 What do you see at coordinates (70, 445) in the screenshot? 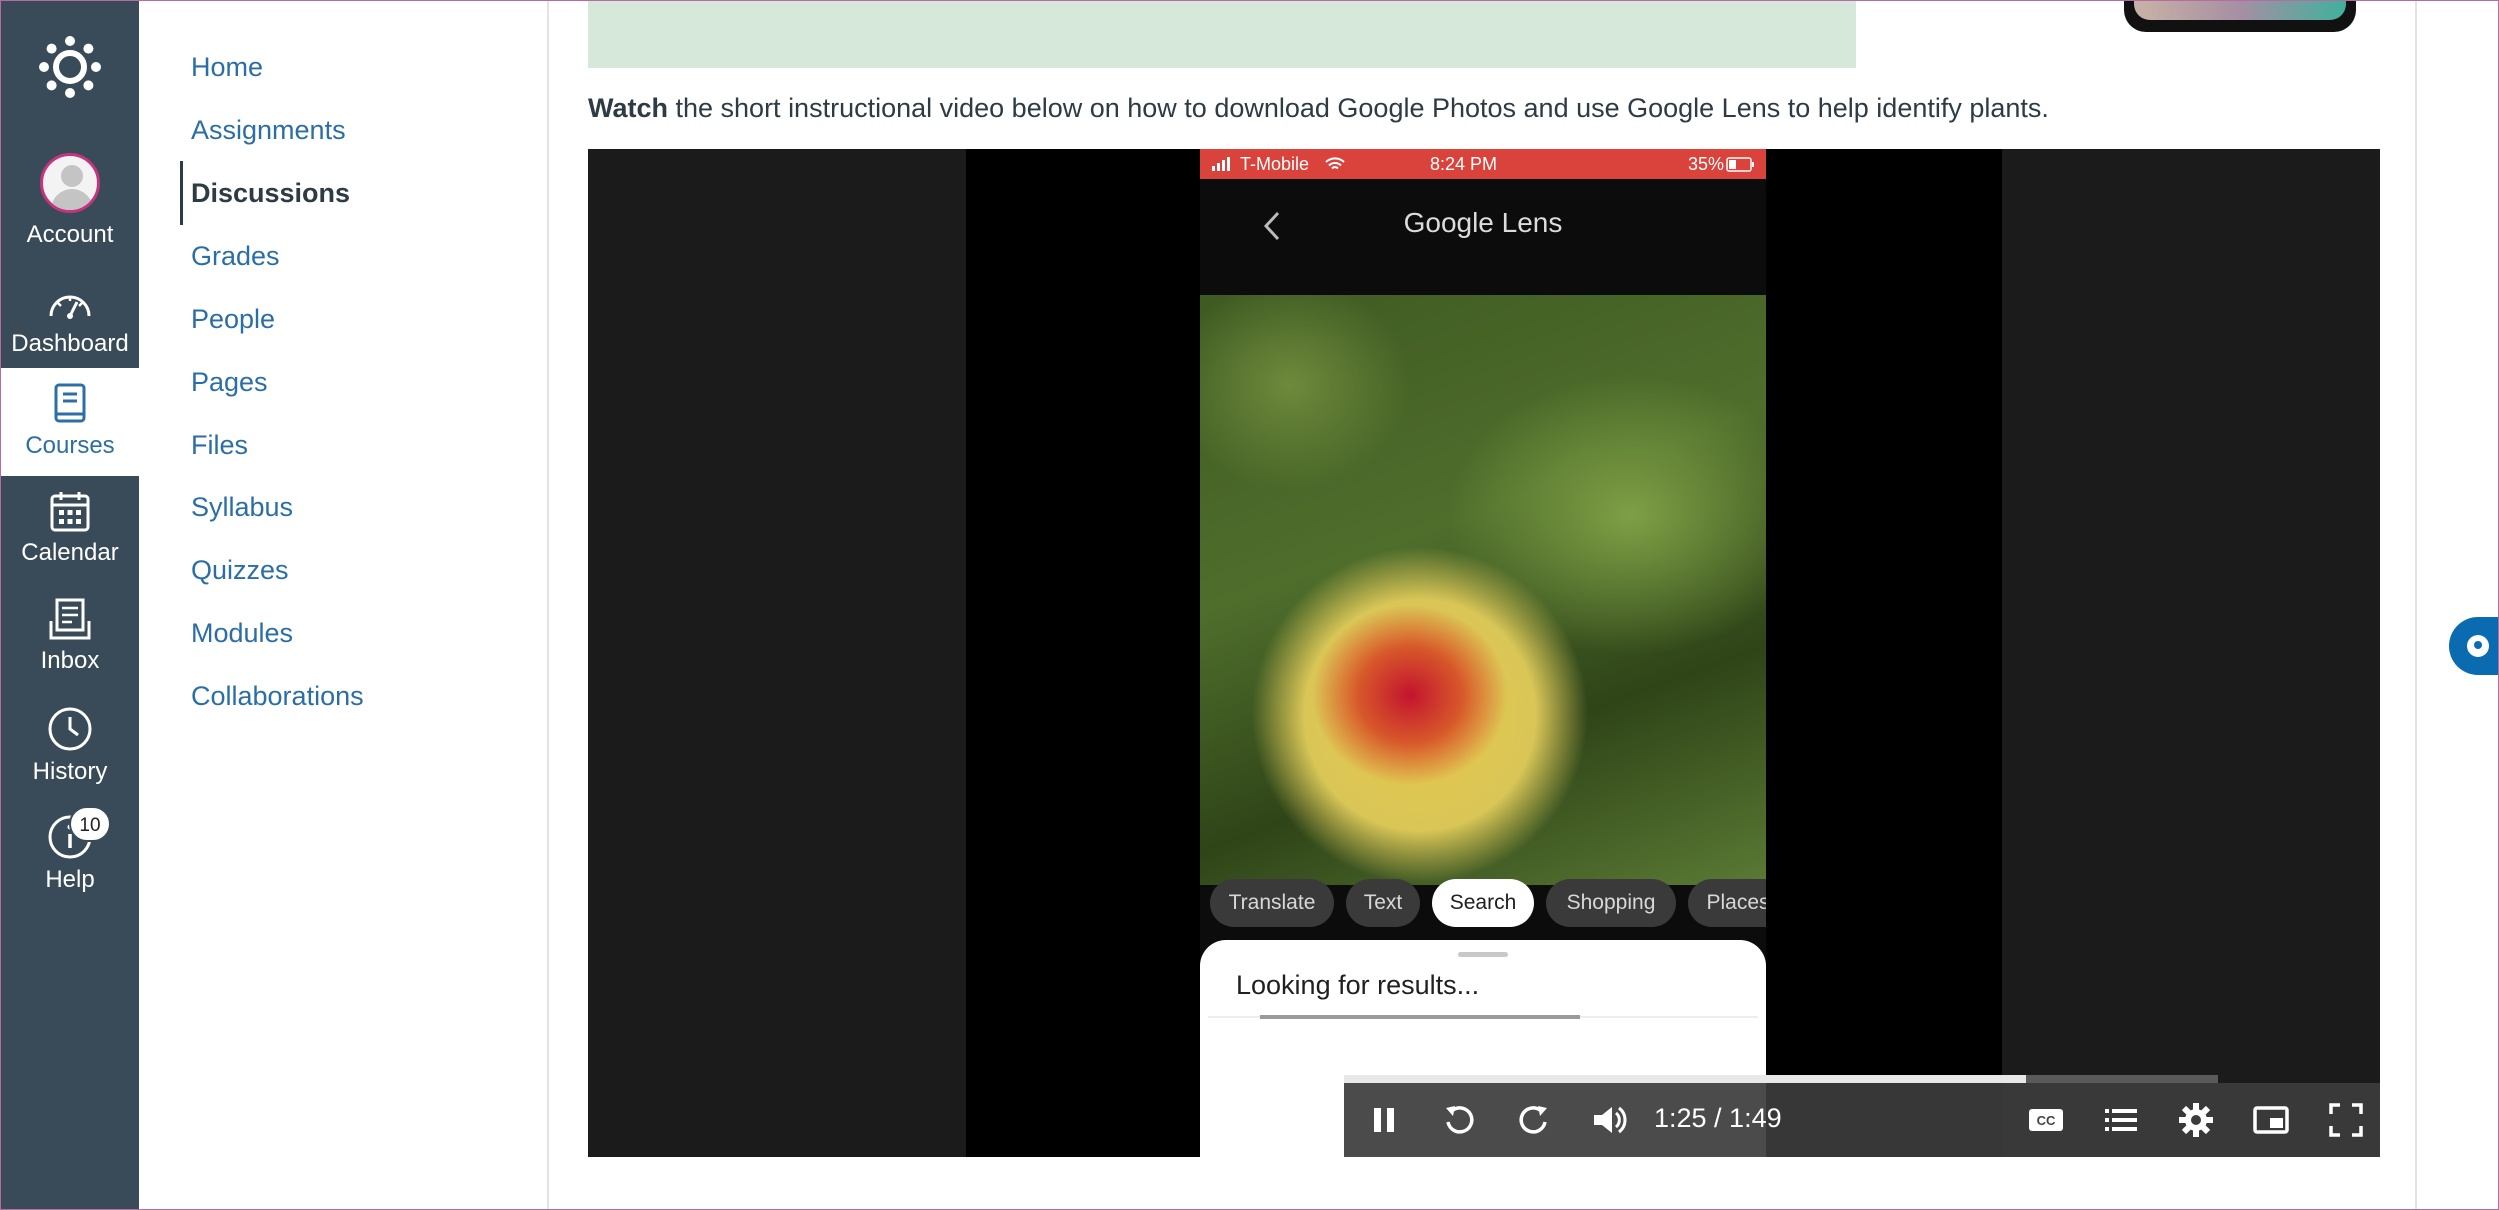
I see `nav-courses-label: Courses` at bounding box center [70, 445].